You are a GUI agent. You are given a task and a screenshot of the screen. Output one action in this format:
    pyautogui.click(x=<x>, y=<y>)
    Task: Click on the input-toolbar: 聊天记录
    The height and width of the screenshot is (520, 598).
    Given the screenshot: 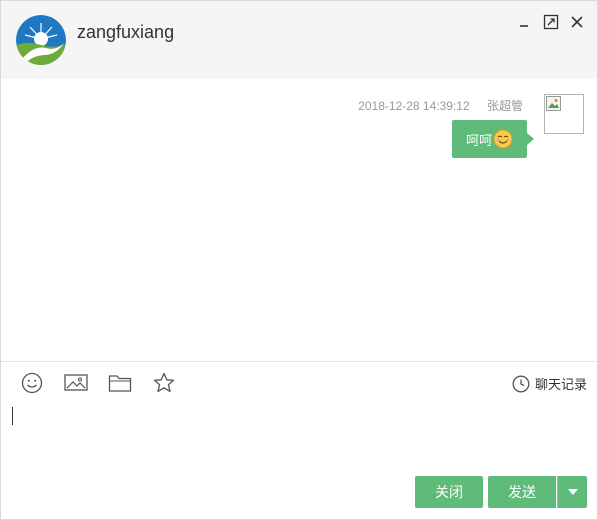 What is the action you would take?
    pyautogui.click(x=299, y=382)
    